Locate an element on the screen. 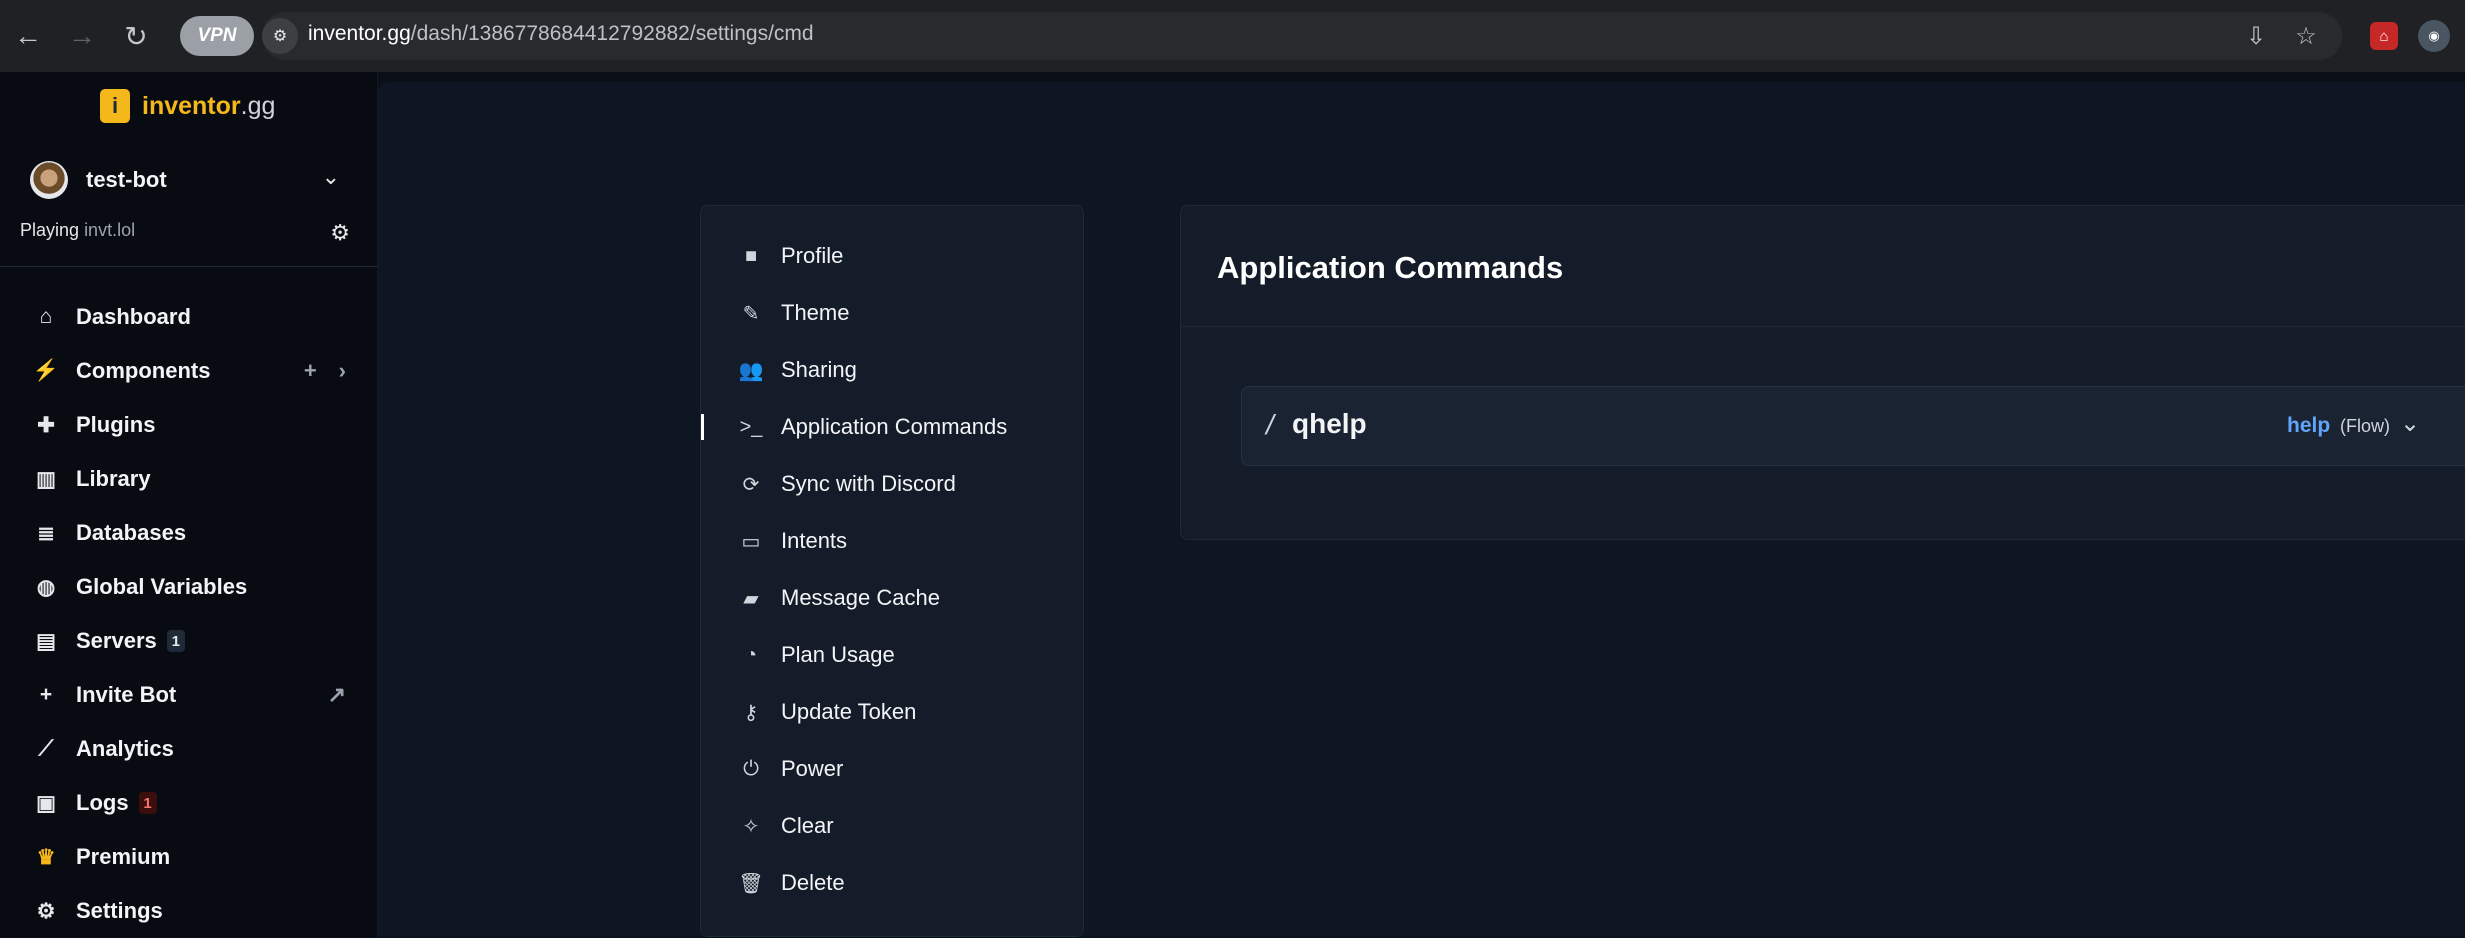 The height and width of the screenshot is (938, 2465). sidebar-item-invite-bot: + Invite Bot ↗ is located at coordinates (189, 695).